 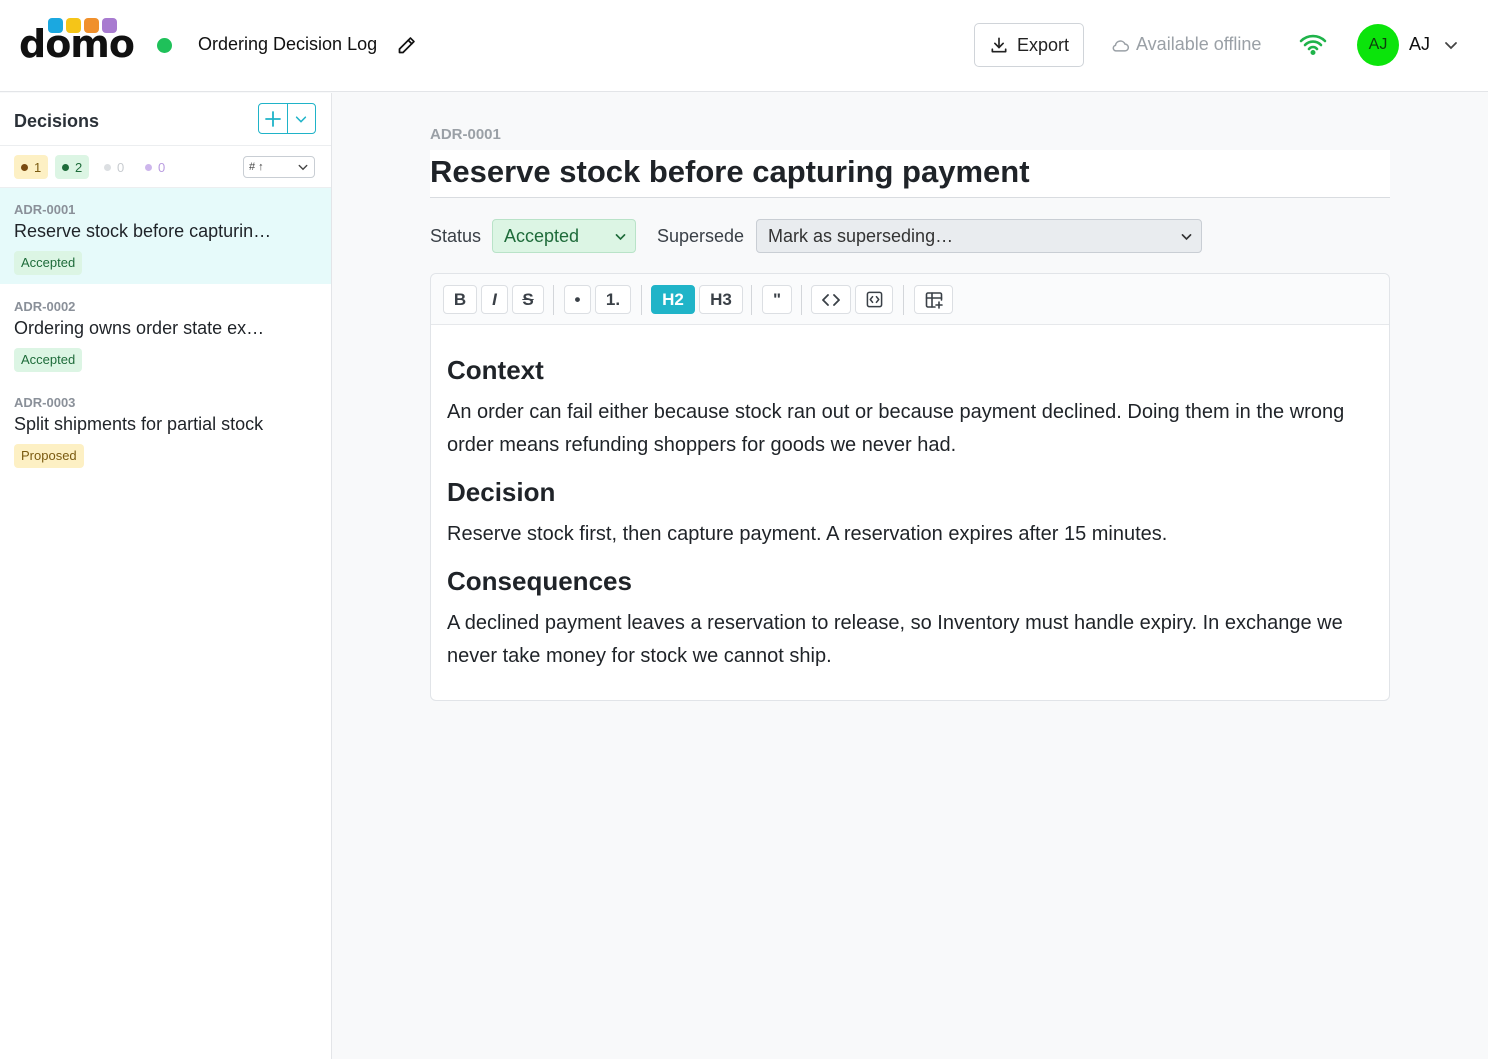 I want to click on adr-title-input: Reserve stock before capturing payment, so click(x=910, y=174).